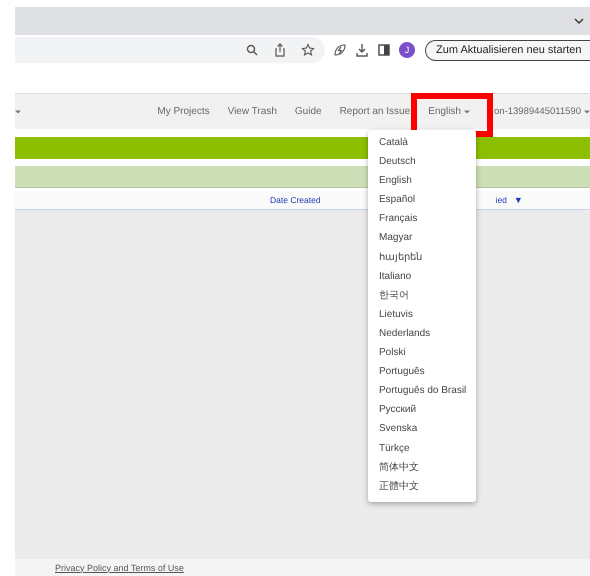 The height and width of the screenshot is (576, 590). Describe the element at coordinates (119, 567) in the screenshot. I see `privacy-link: Privacy Policy and Terms of Use` at that location.